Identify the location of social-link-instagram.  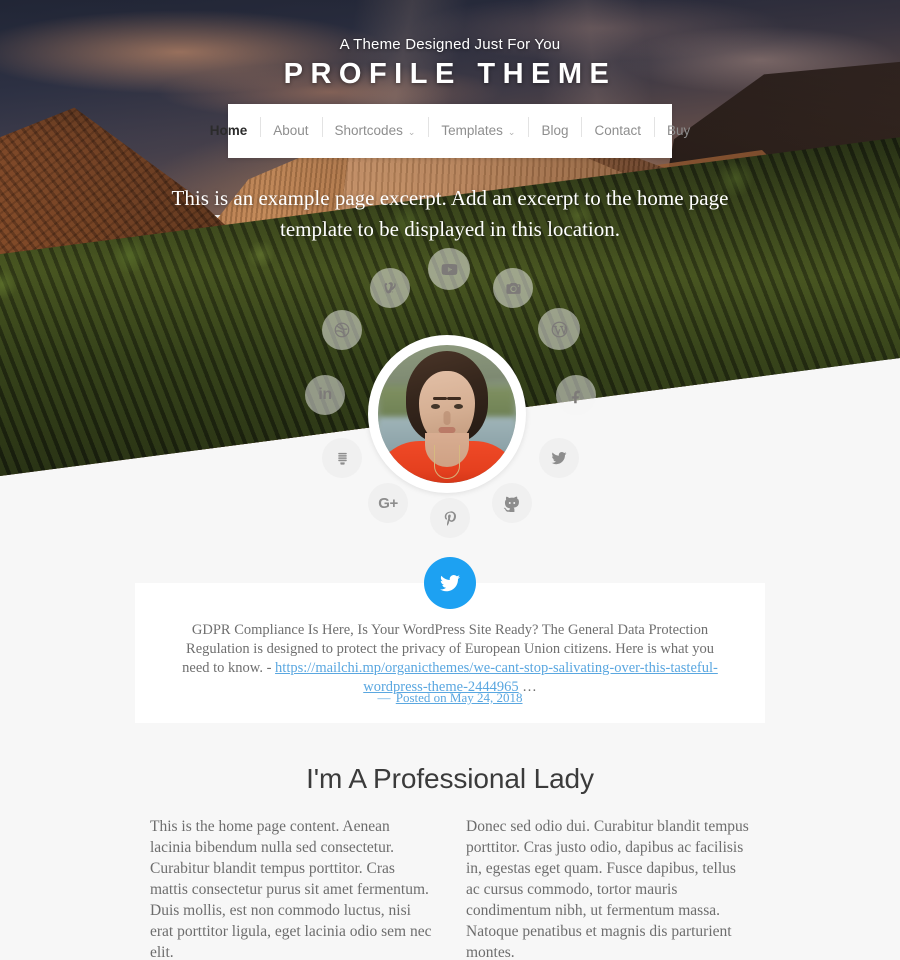
(513, 288).